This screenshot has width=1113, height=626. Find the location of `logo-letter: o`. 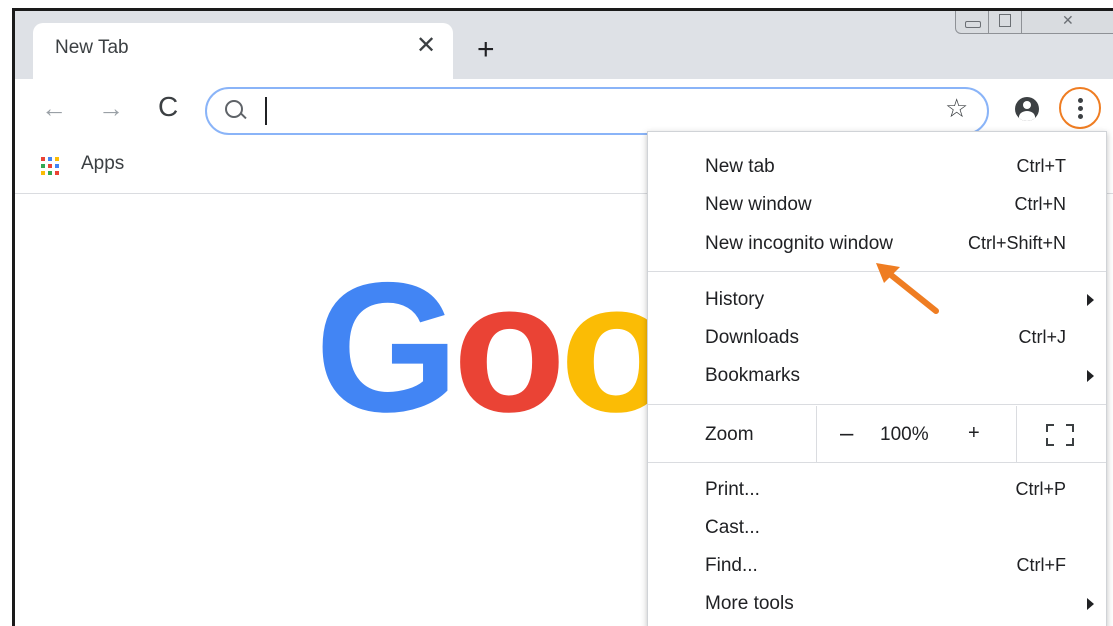

logo-letter: o is located at coordinates (509, 348).